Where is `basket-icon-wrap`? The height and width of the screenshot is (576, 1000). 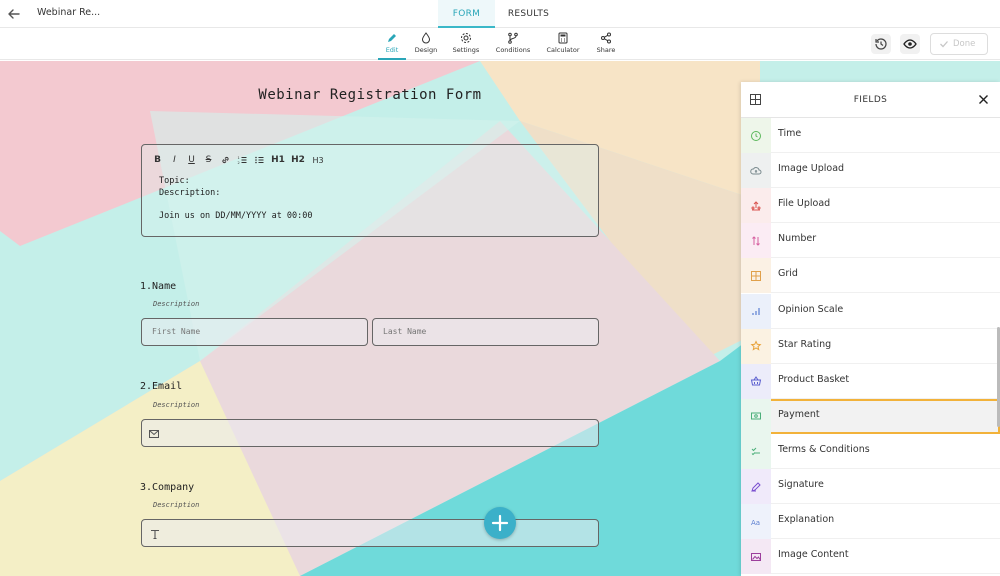
basket-icon-wrap is located at coordinates (756, 381).